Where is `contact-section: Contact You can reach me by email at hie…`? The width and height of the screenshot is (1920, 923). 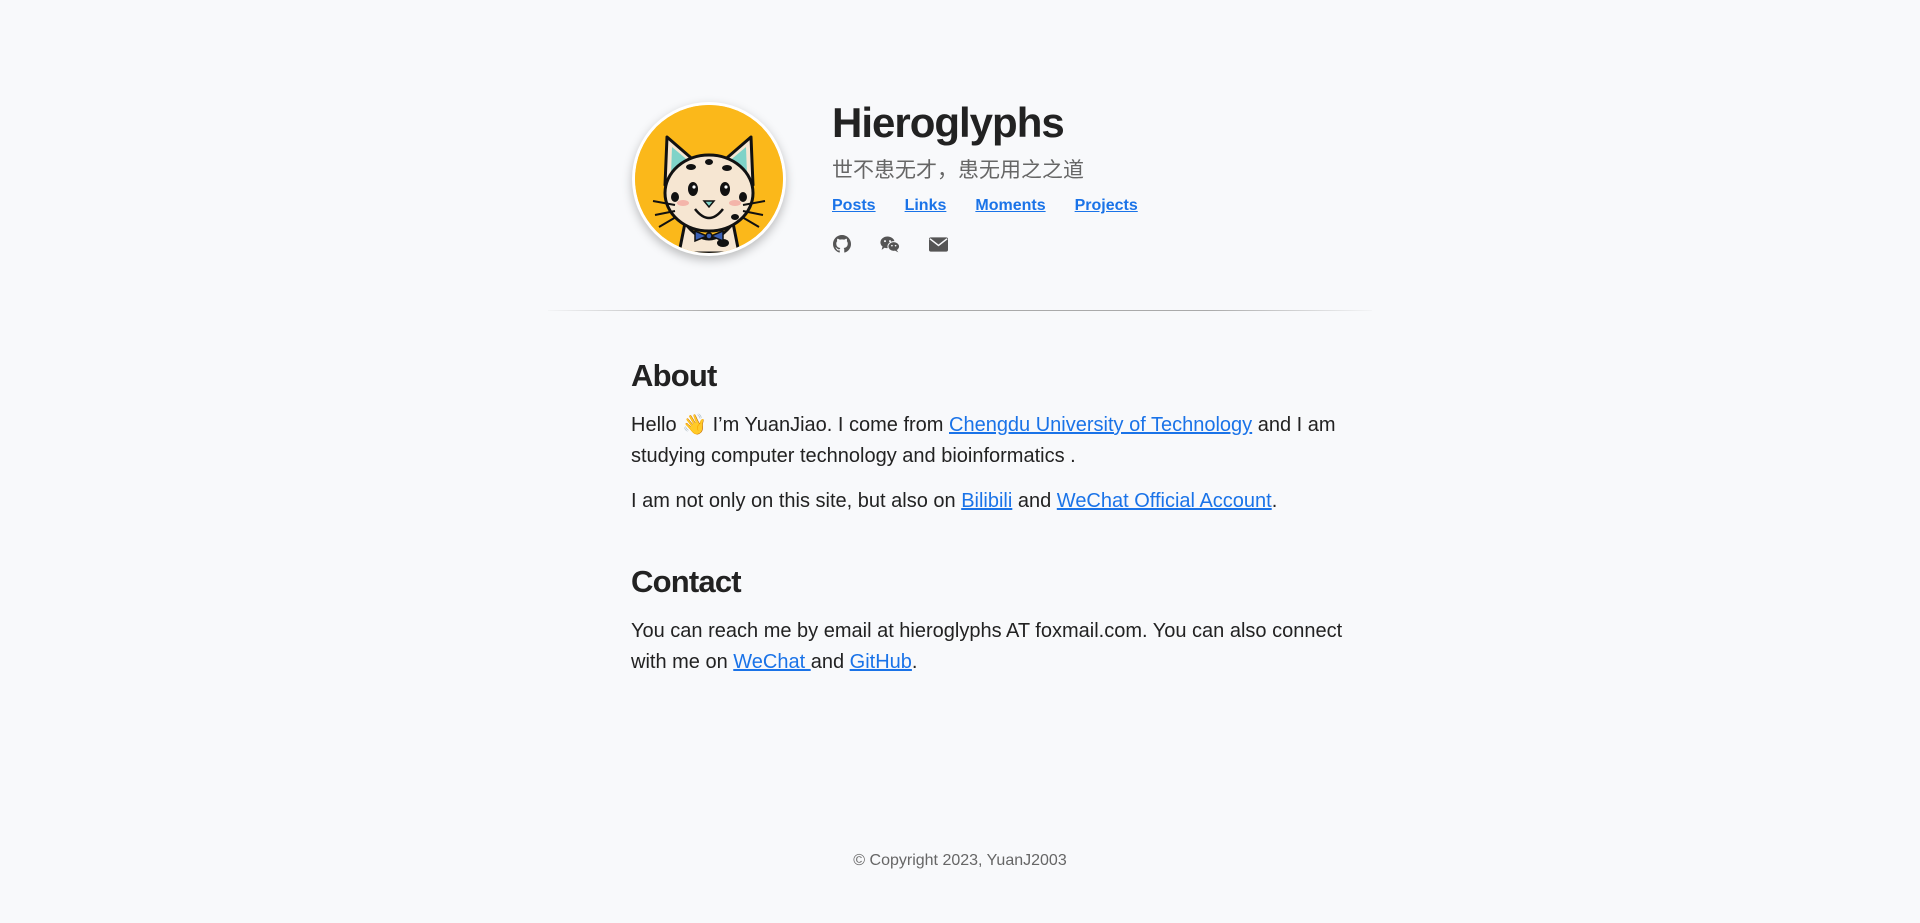 contact-section: Contact You can reach me by email at hie… is located at coordinates (1001, 620).